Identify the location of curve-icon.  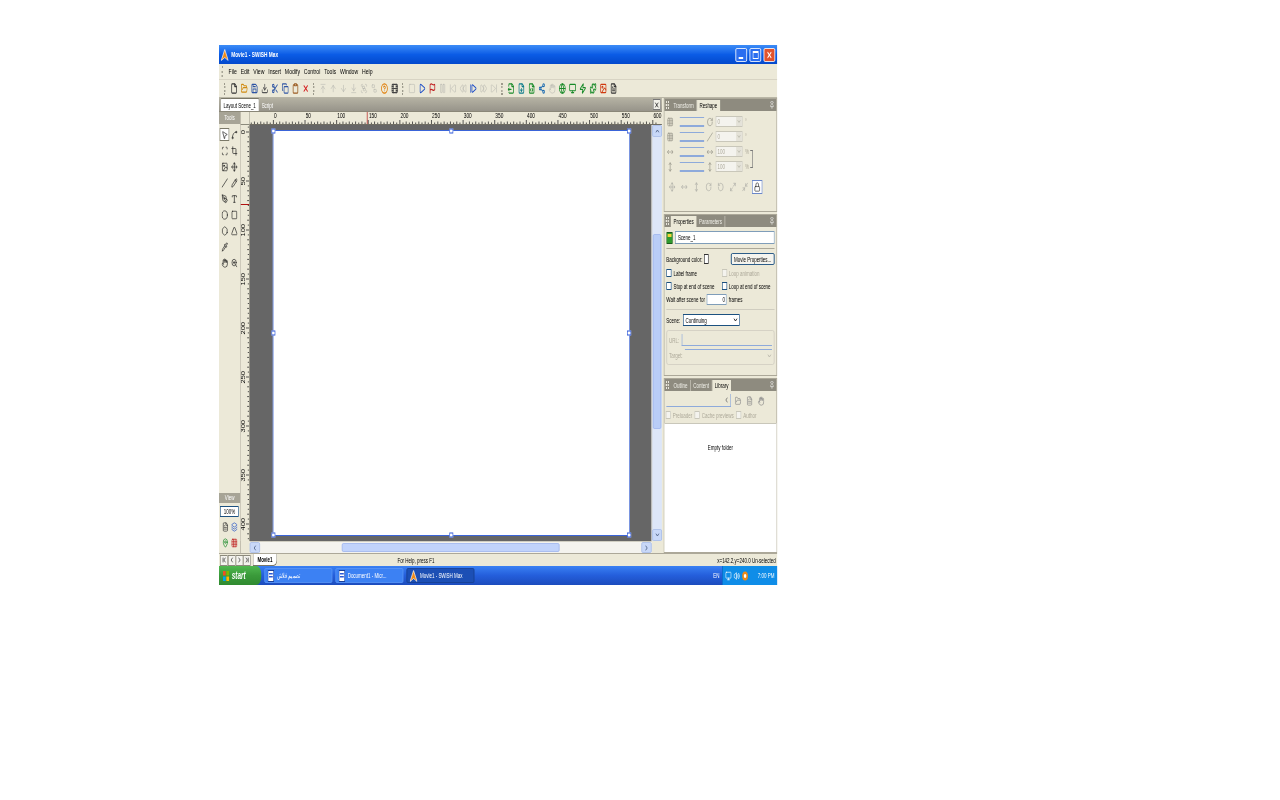
(234, 134).